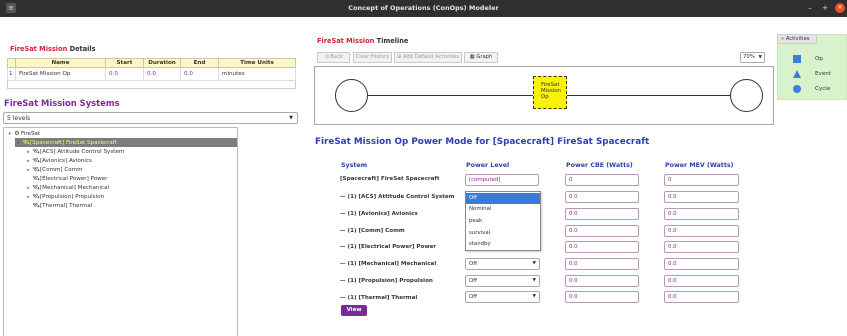  I want to click on timeline-canvas: FireSat Mission Op, so click(544, 95).